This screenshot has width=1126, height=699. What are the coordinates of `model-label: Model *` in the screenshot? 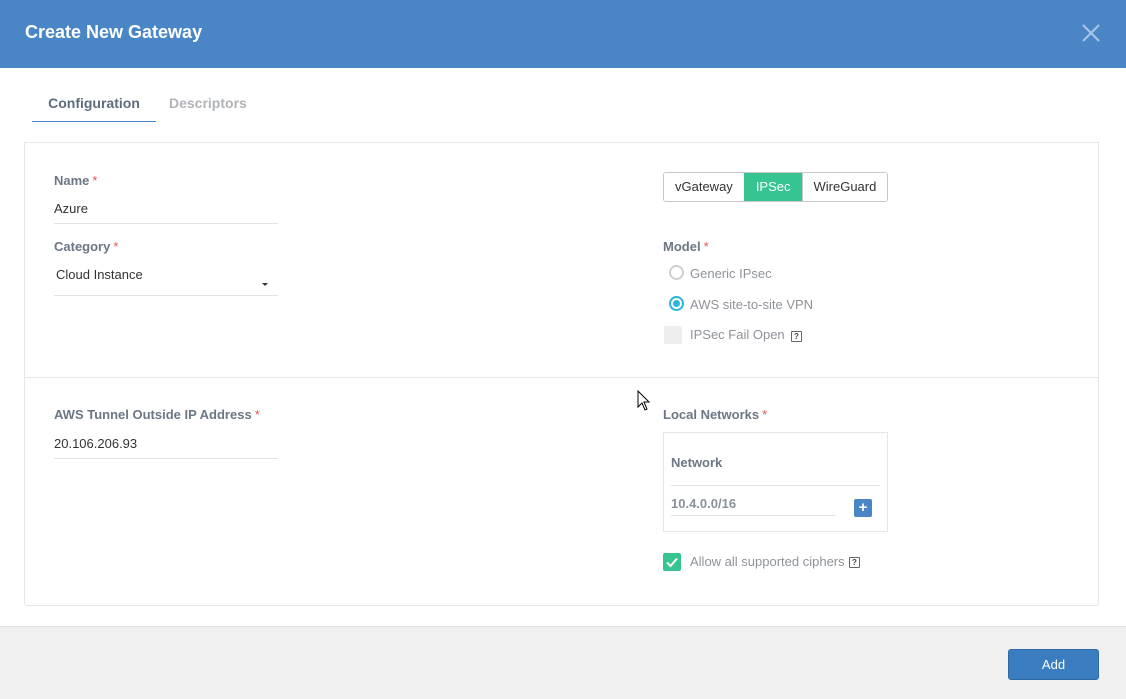 It's located at (686, 246).